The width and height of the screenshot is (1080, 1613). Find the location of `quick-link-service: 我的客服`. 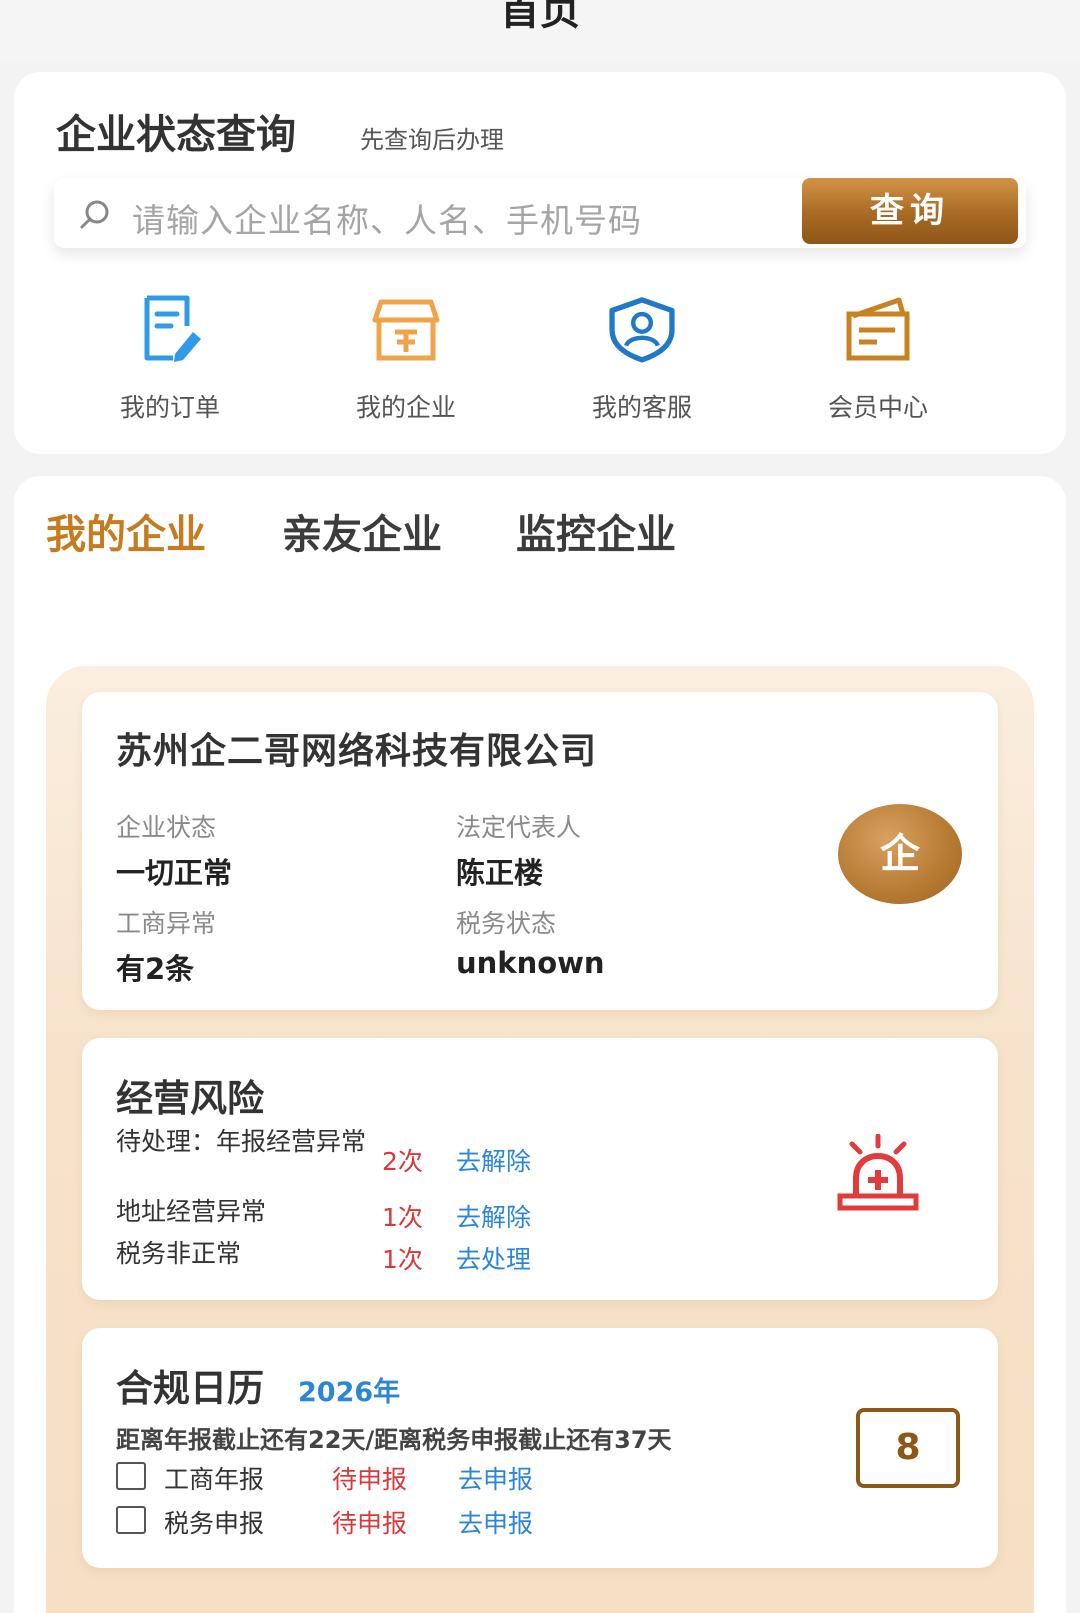

quick-link-service: 我的客服 is located at coordinates (642, 358).